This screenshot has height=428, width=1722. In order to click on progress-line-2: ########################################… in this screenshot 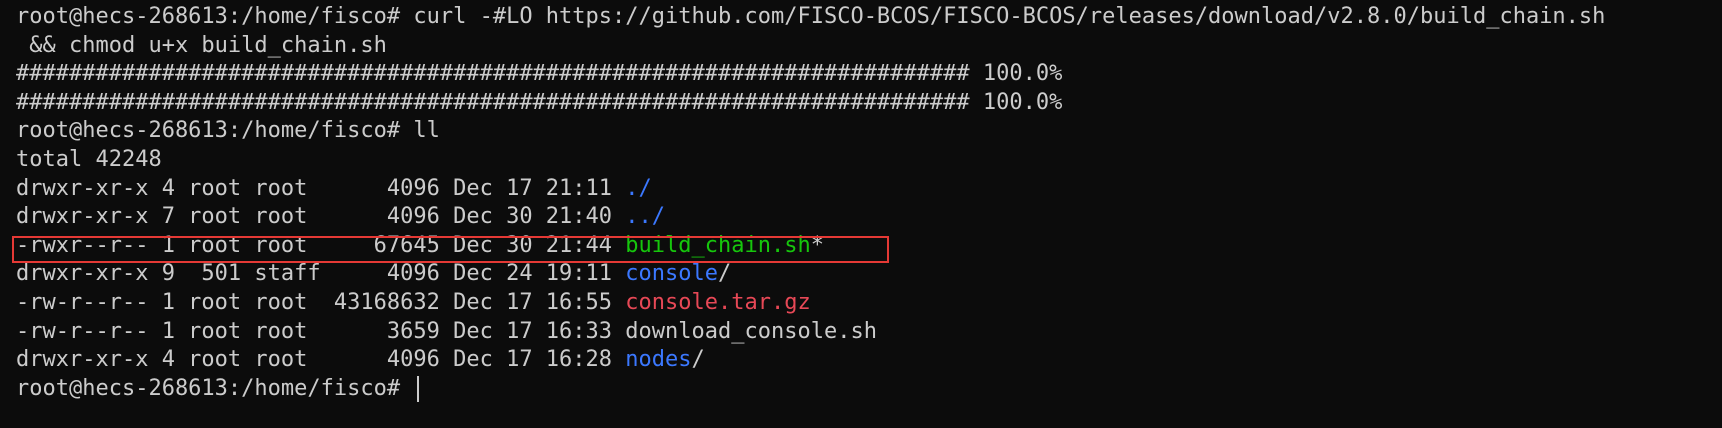, I will do `click(539, 102)`.